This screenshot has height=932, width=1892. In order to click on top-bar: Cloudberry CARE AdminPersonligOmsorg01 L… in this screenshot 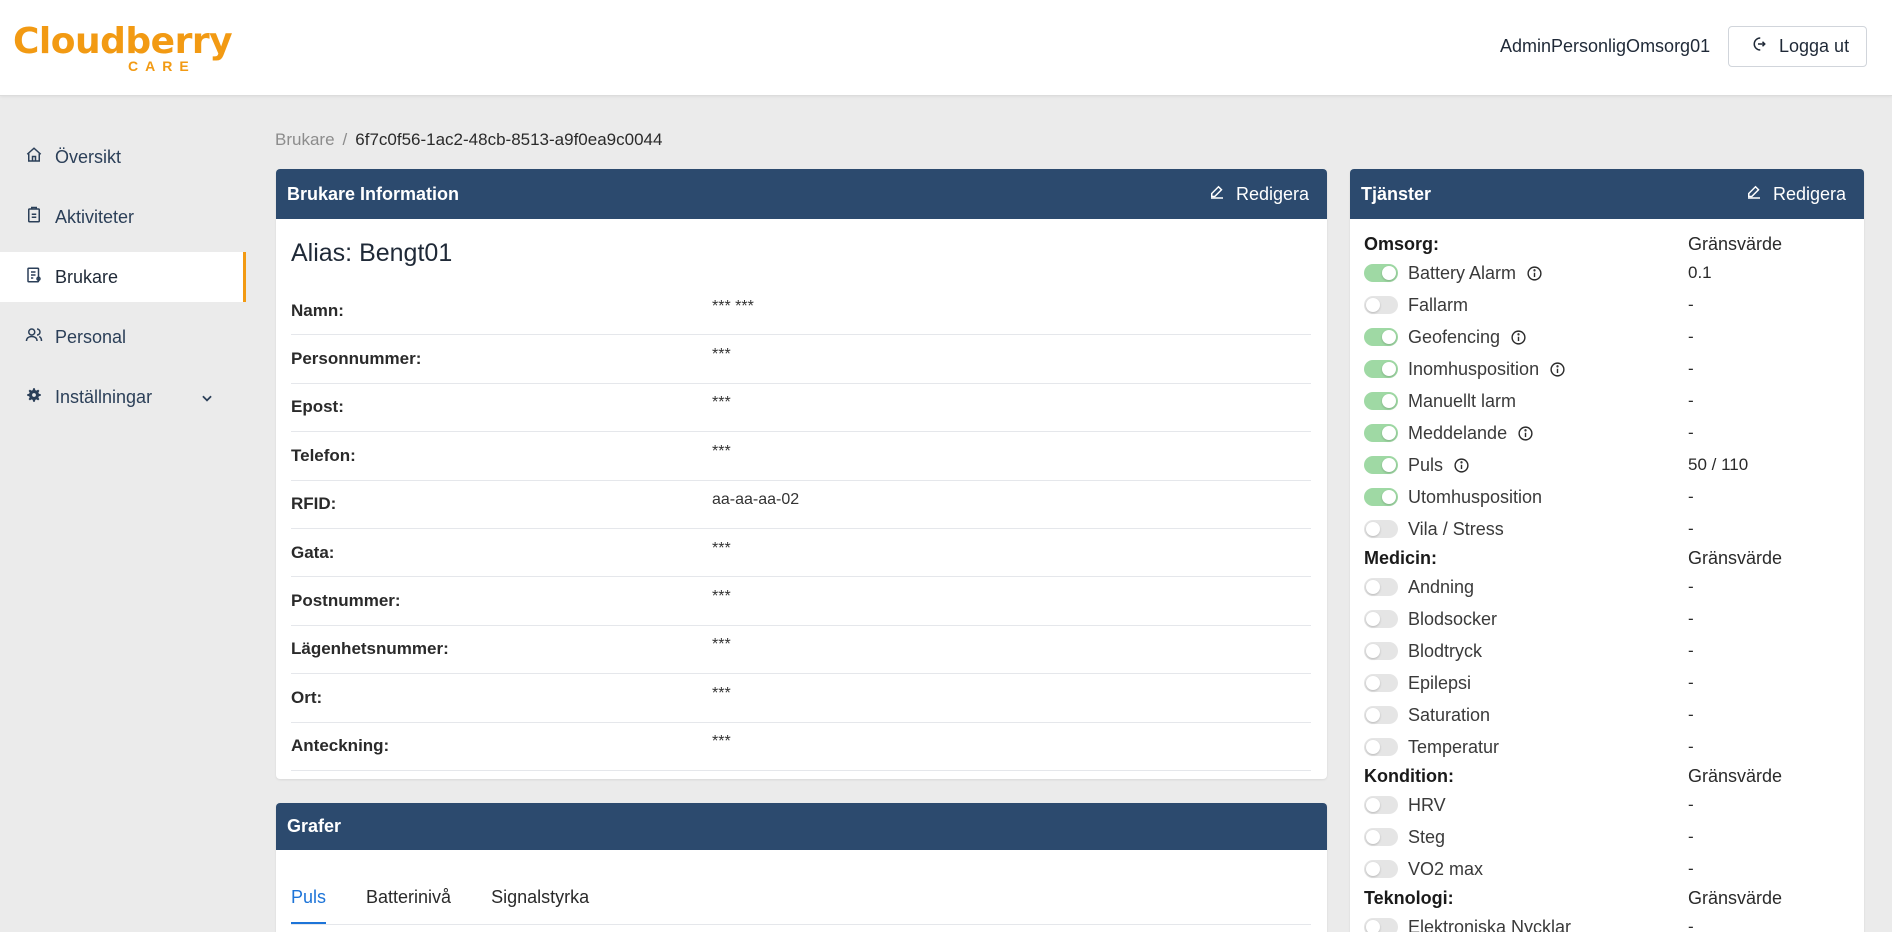, I will do `click(946, 48)`.